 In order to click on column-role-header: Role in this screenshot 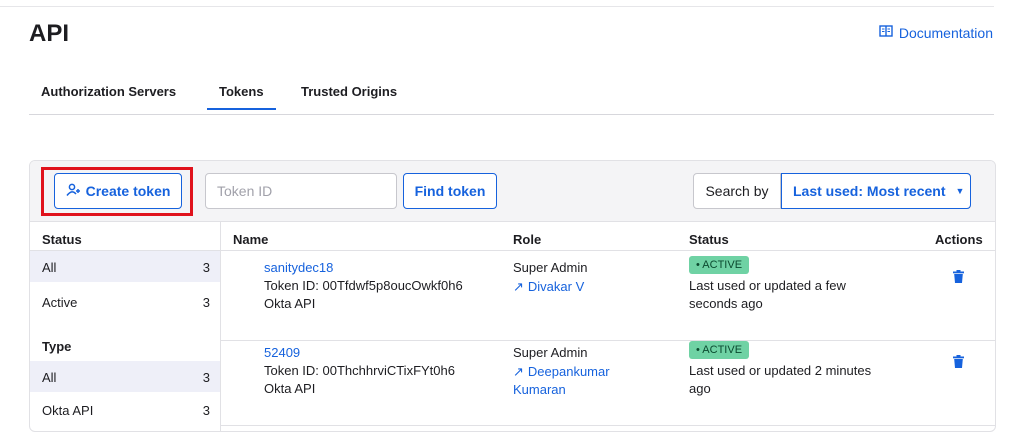, I will do `click(527, 239)`.